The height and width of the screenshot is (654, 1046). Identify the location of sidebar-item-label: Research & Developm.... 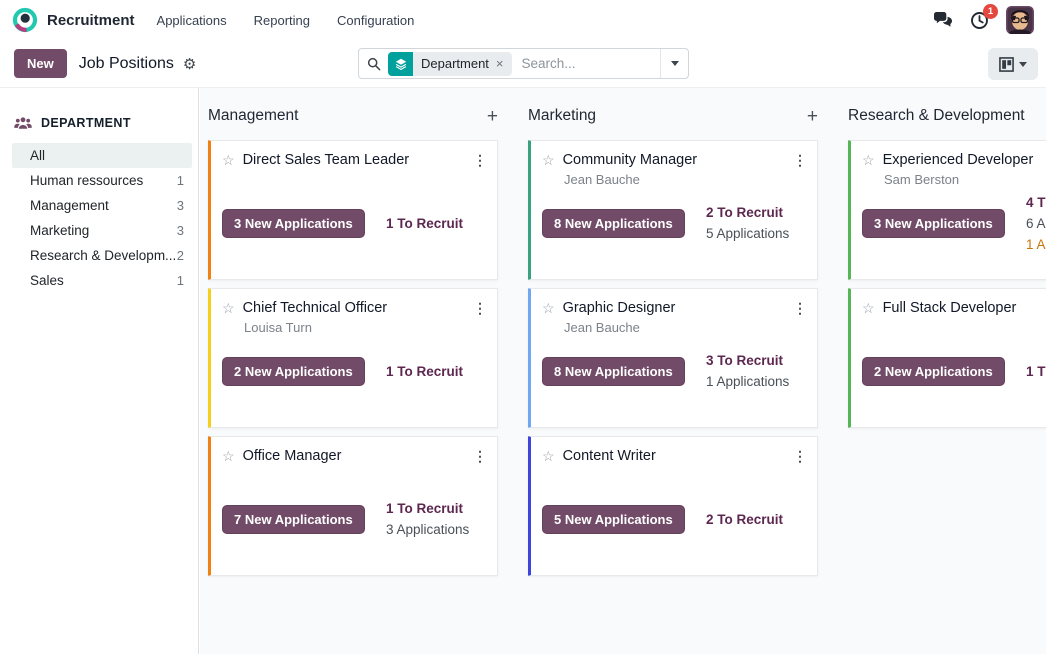
(103, 255).